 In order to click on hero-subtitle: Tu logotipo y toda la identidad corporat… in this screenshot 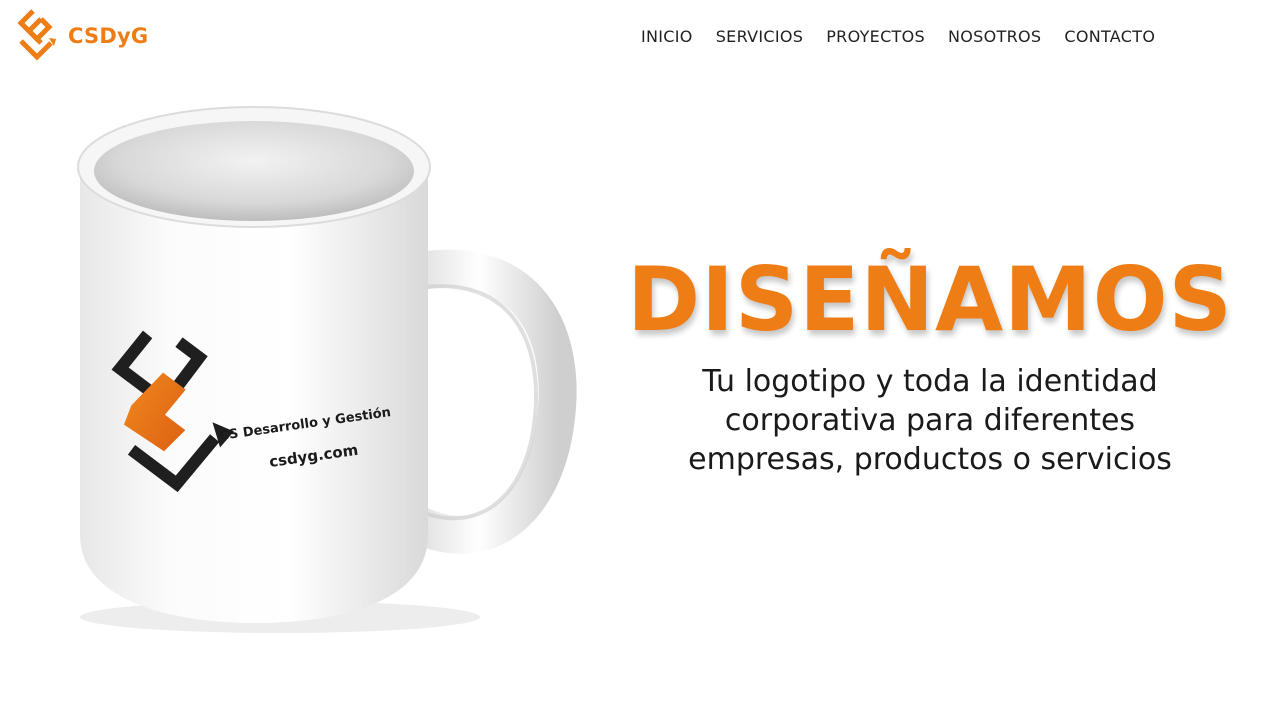, I will do `click(930, 420)`.